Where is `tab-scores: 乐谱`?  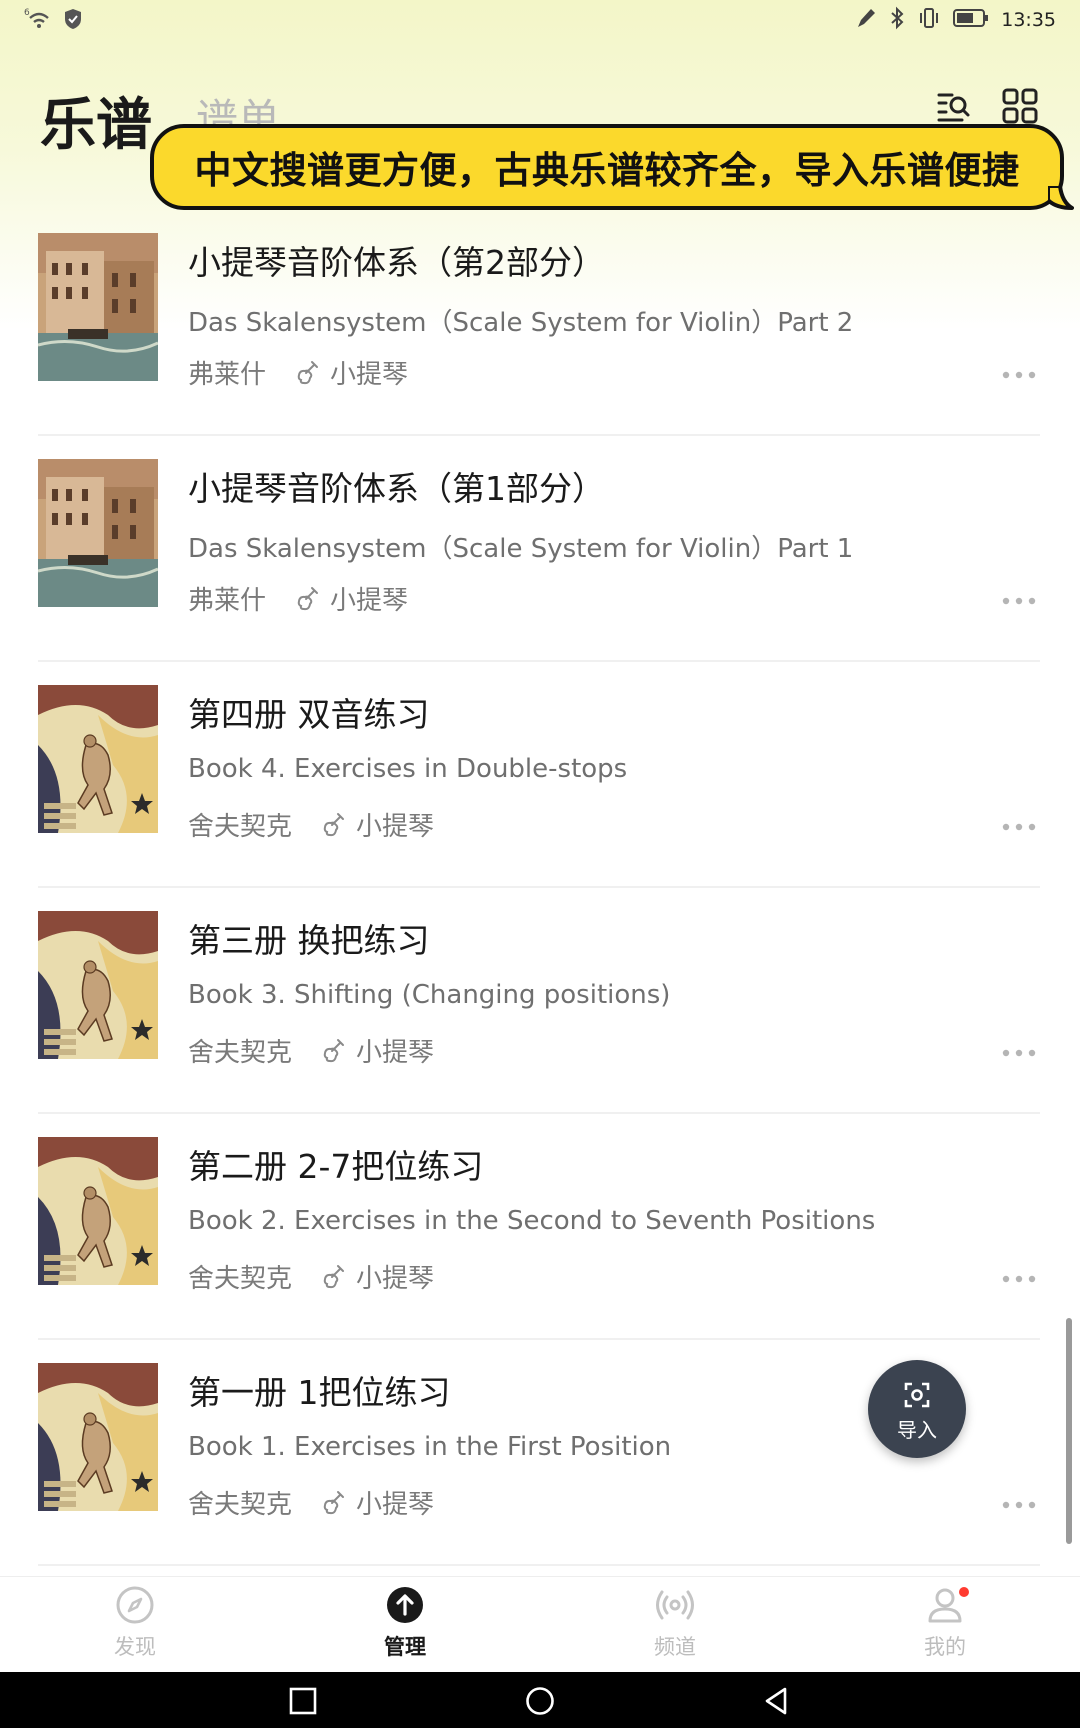
tab-scores: 乐谱 is located at coordinates (96, 120).